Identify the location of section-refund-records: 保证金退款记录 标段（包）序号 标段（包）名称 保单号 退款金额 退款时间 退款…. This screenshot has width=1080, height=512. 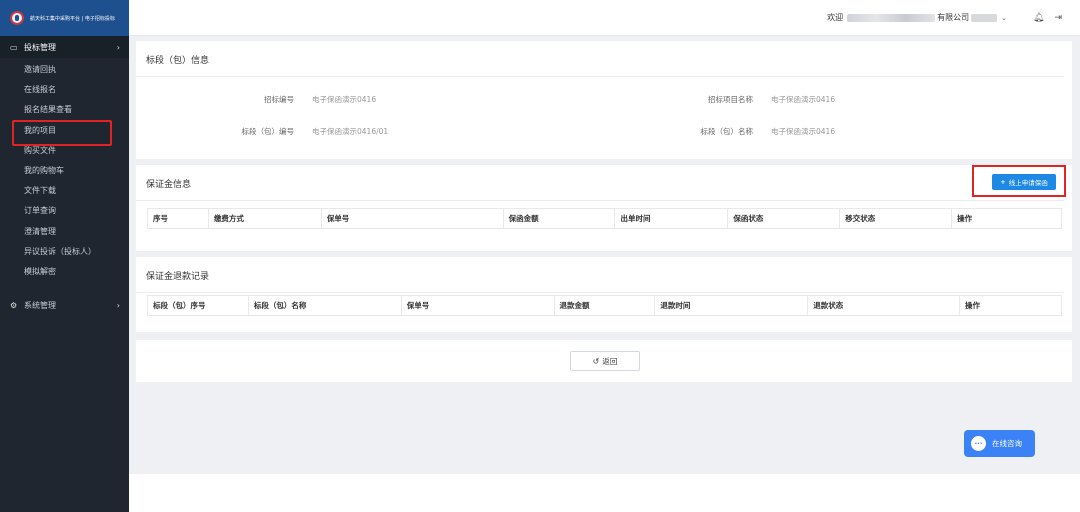
(604, 294).